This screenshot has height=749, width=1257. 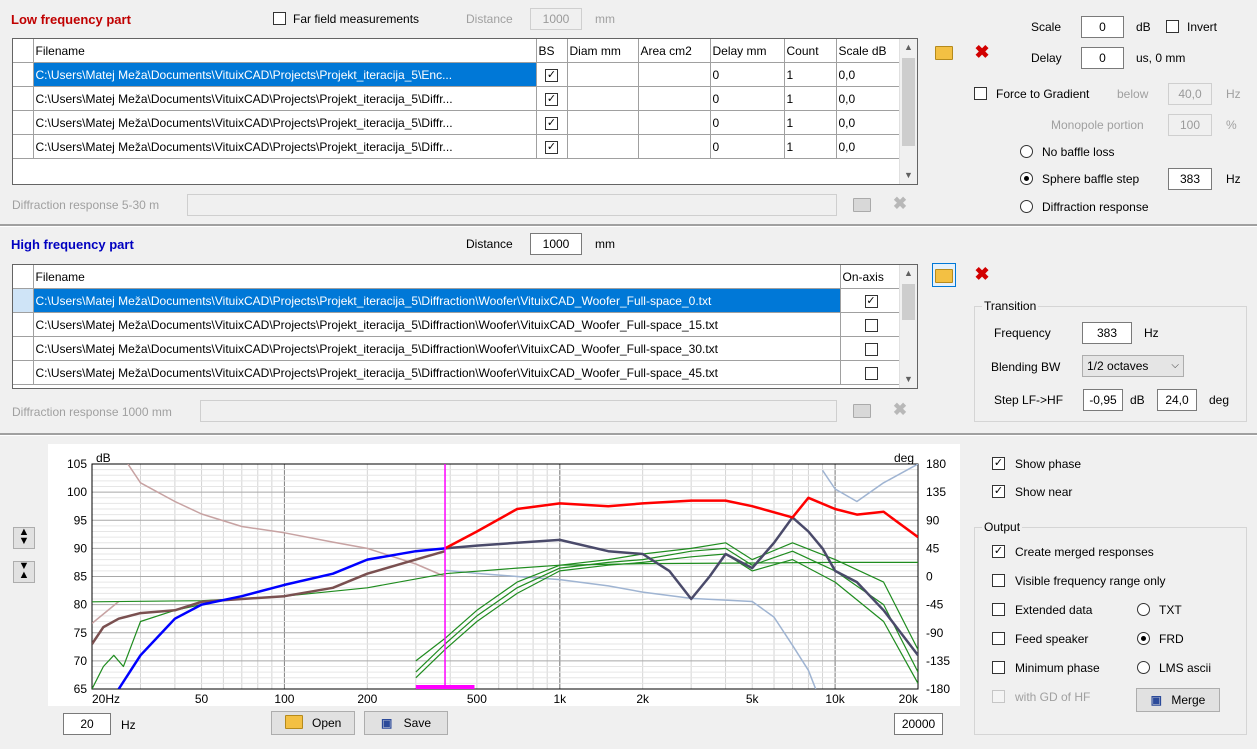 What do you see at coordinates (980, 93) in the screenshot?
I see `force-gradient-checkbox` at bounding box center [980, 93].